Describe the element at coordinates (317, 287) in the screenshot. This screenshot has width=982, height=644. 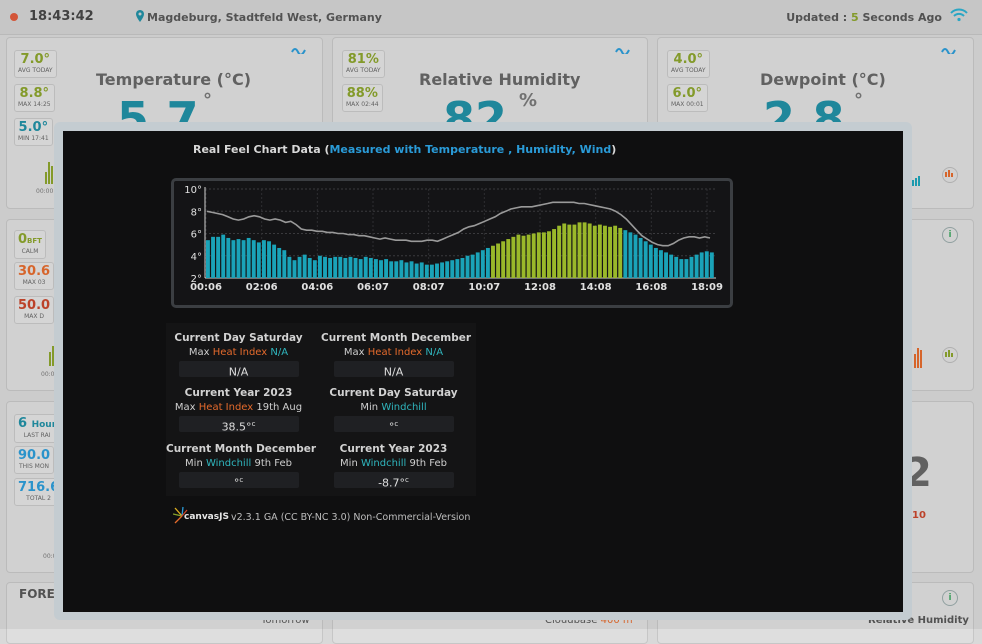
I see `x-tick-label: 04:06` at that location.